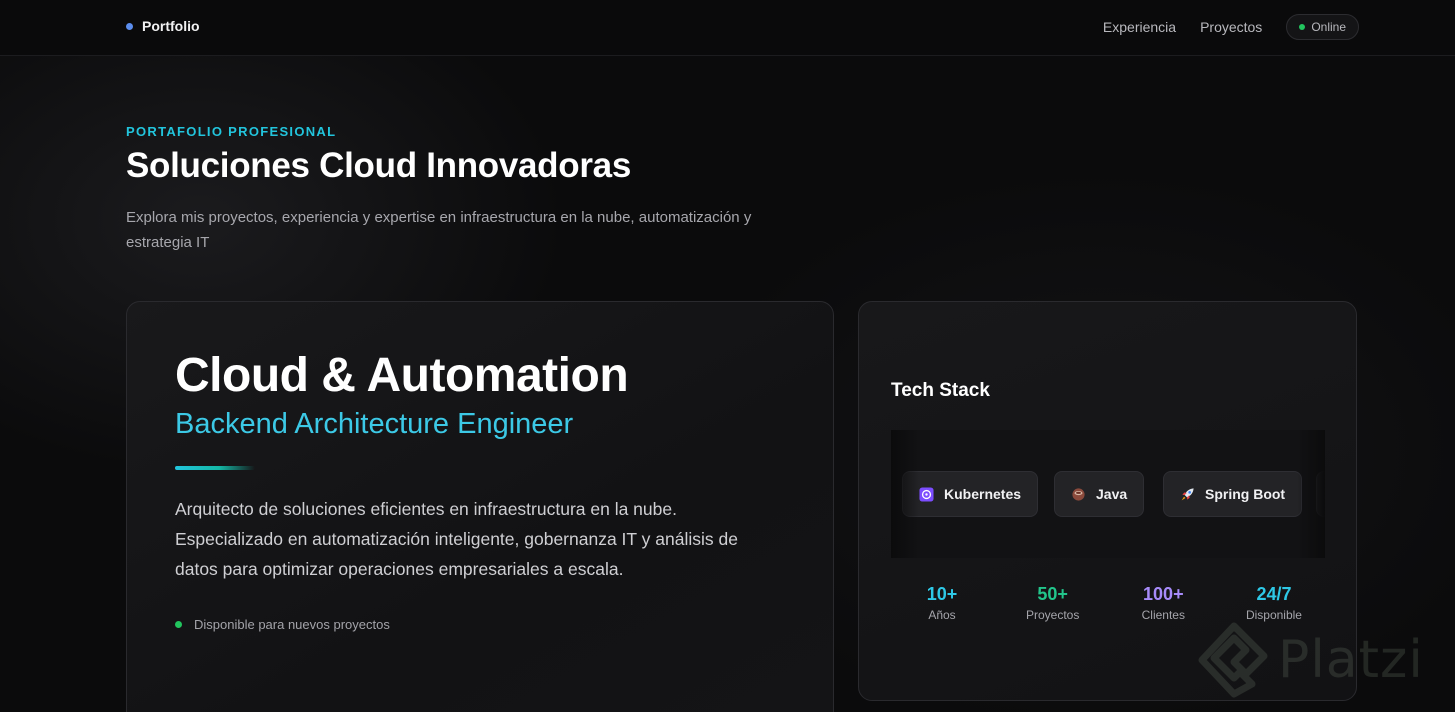 The image size is (1455, 712). I want to click on stat-projects: 50+ Proyectos, so click(1053, 603).